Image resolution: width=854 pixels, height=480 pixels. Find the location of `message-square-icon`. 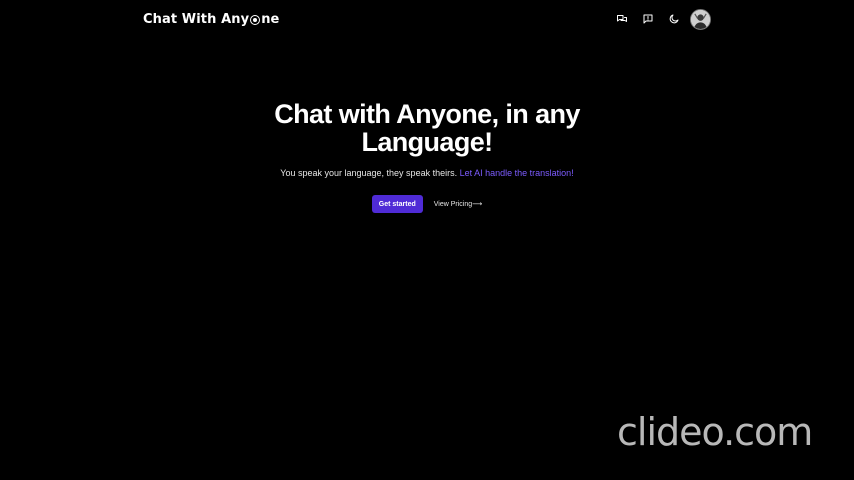

message-square-icon is located at coordinates (648, 19).